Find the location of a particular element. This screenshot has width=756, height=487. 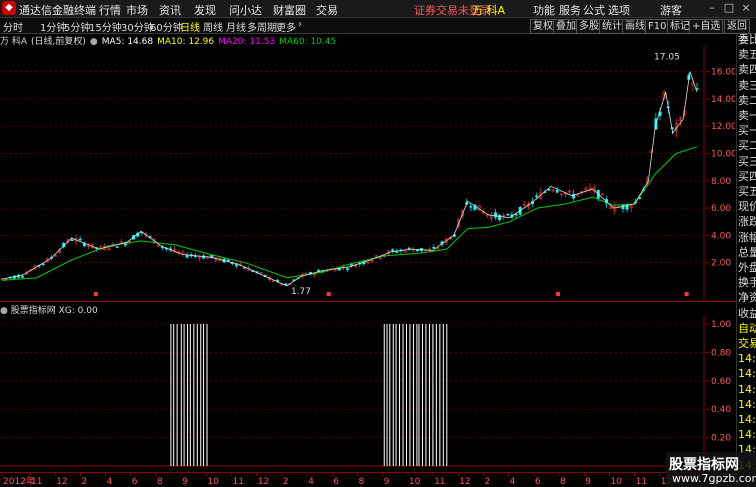

add-favorite-button: +自选 is located at coordinates (706, 26).